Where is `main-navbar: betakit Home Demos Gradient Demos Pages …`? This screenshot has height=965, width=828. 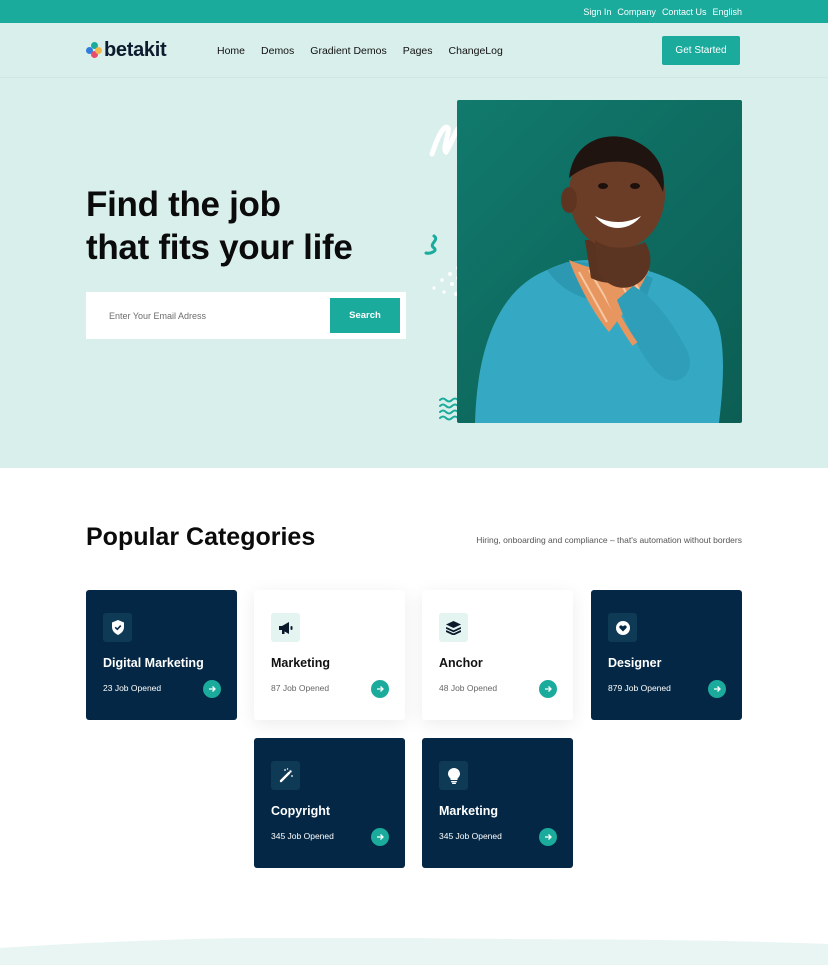 main-navbar: betakit Home Demos Gradient Demos Pages … is located at coordinates (414, 50).